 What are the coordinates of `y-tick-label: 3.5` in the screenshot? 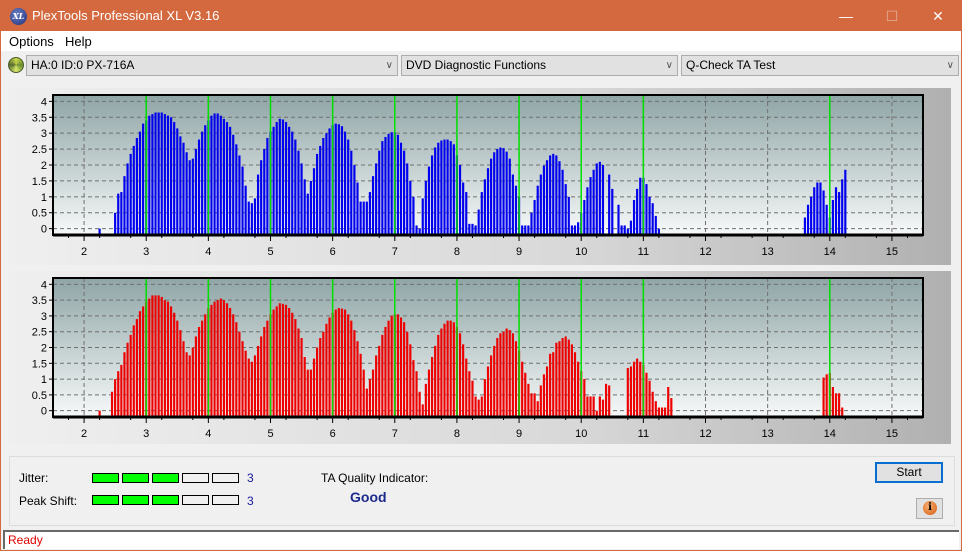 It's located at (39, 301).